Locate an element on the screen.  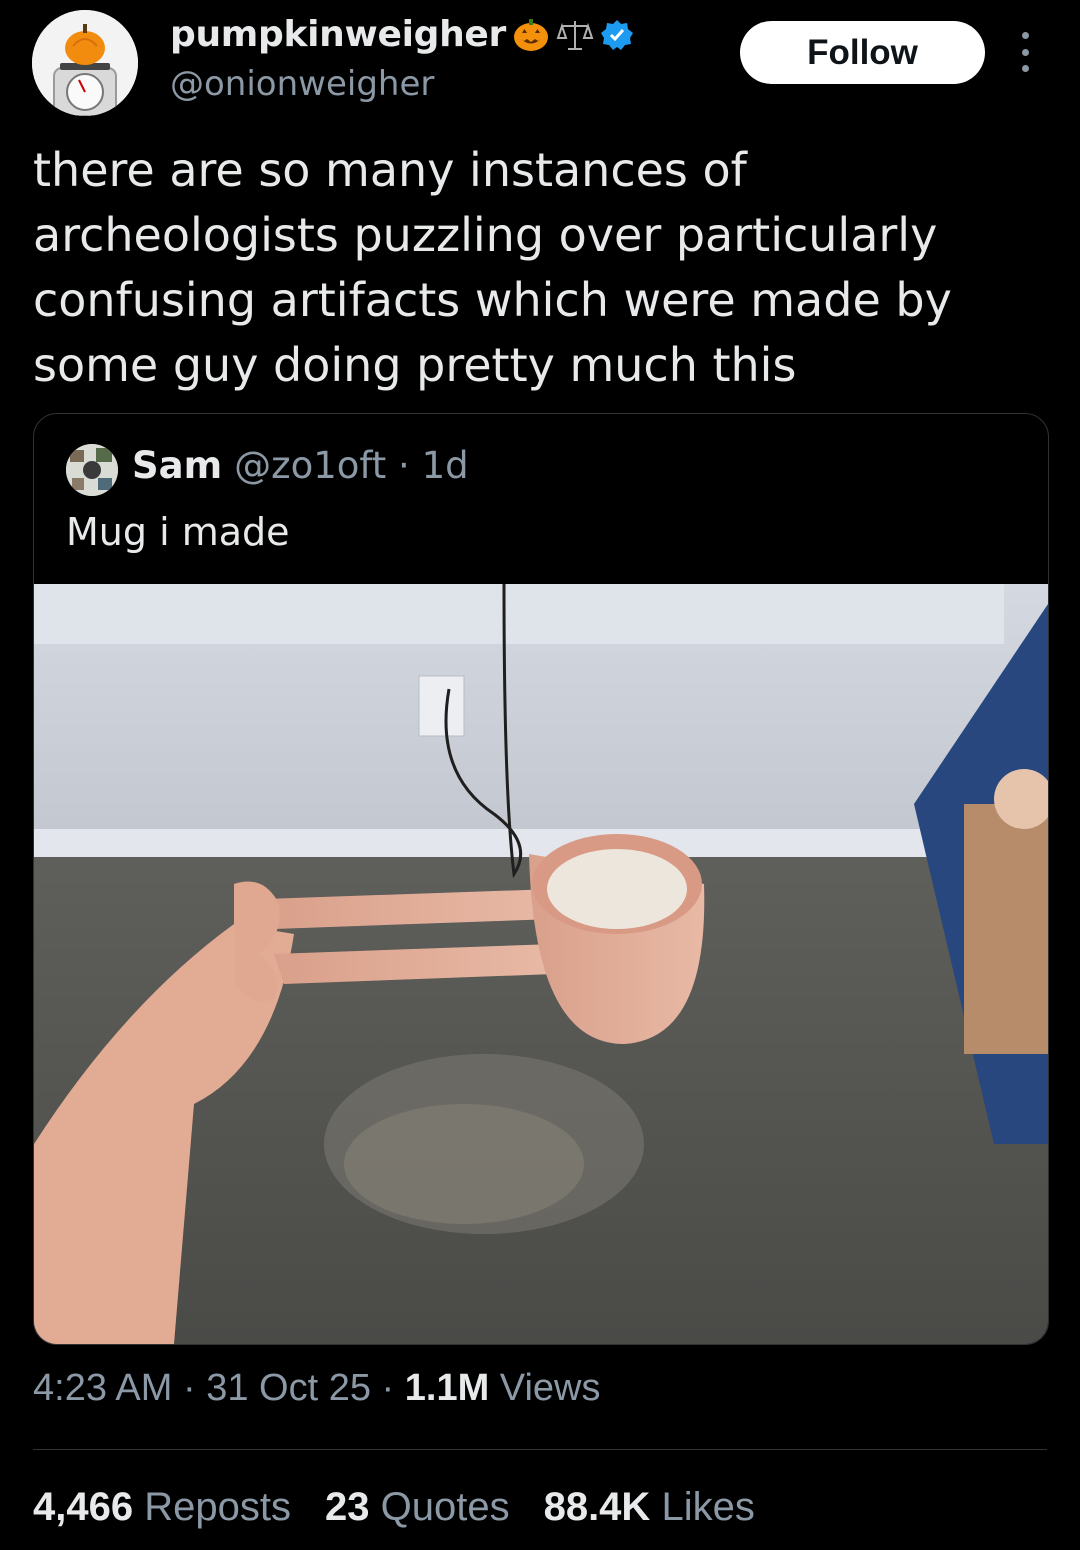
likes-count: 88.4K is located at coordinates (597, 1507).